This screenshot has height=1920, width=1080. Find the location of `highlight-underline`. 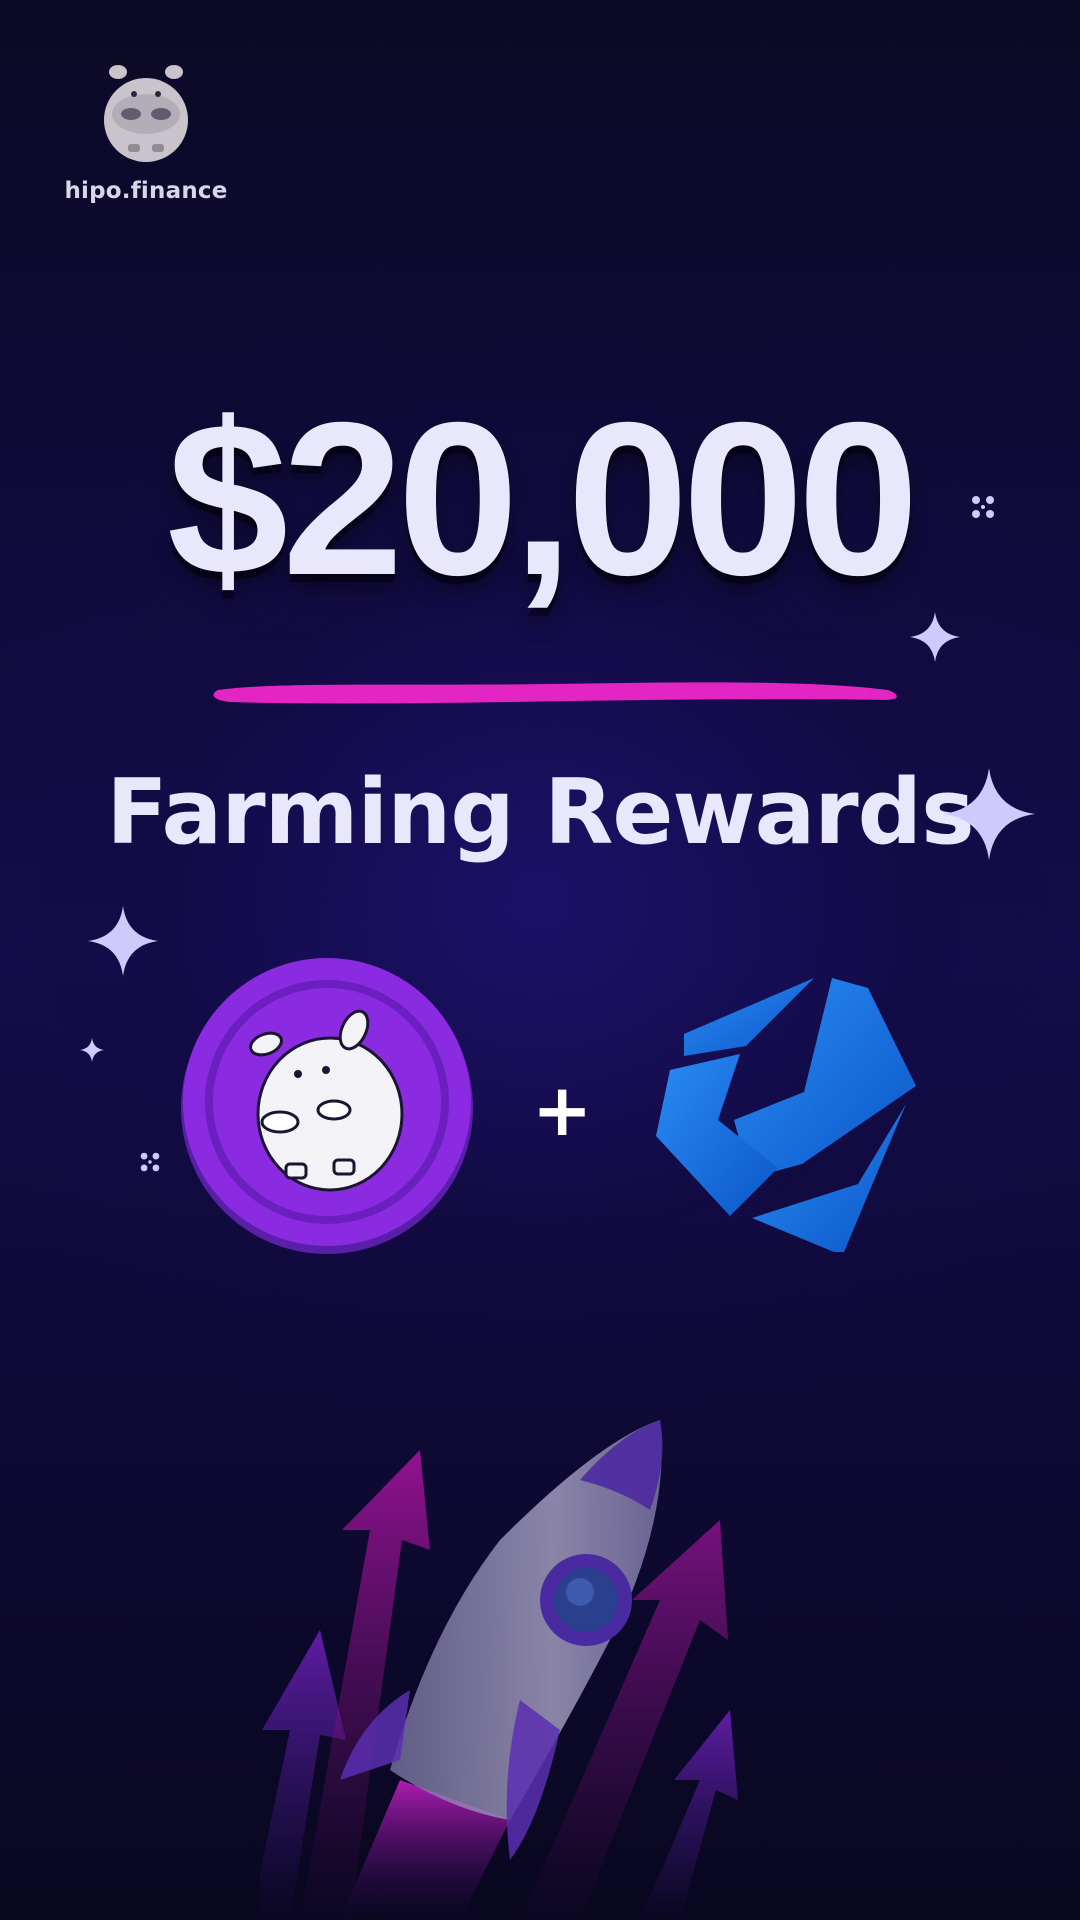

highlight-underline is located at coordinates (555, 693).